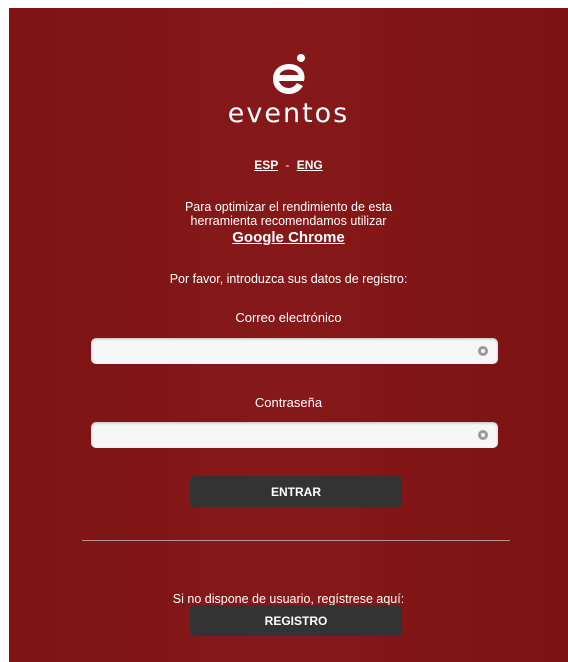  I want to click on recommendation-line-2: herramienta recomendamos utilizar, so click(288, 221).